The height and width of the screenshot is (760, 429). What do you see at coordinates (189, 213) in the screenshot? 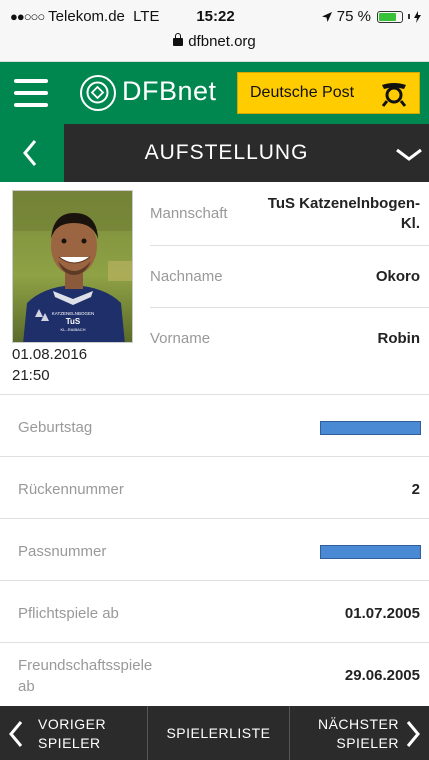
I see `field-label: Mannschaft` at bounding box center [189, 213].